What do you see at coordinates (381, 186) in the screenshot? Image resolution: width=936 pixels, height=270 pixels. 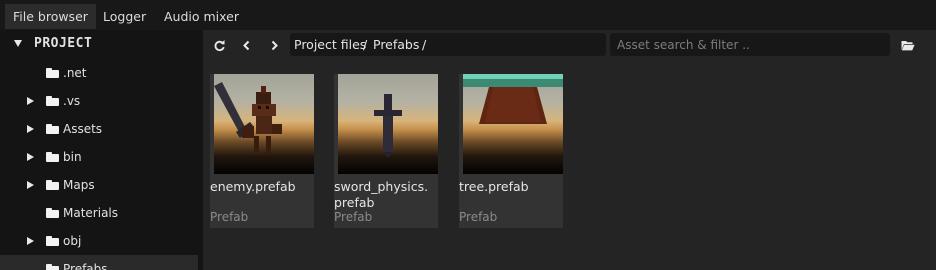 I see `asset-name-line1: sword_physics.` at bounding box center [381, 186].